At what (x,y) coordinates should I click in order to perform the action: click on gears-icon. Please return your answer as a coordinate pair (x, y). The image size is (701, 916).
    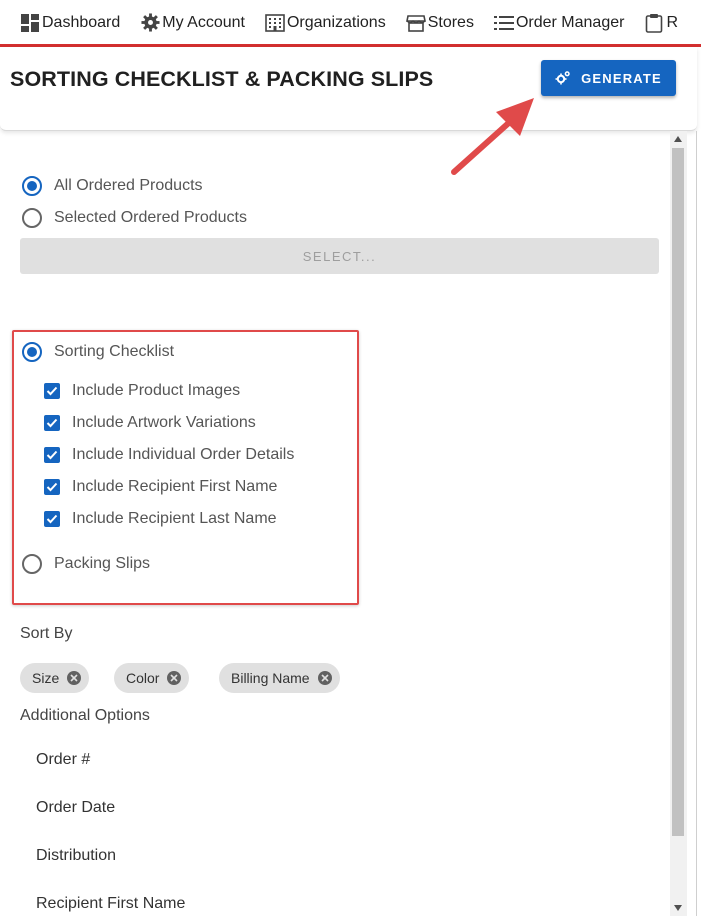
    Looking at the image, I should click on (563, 78).